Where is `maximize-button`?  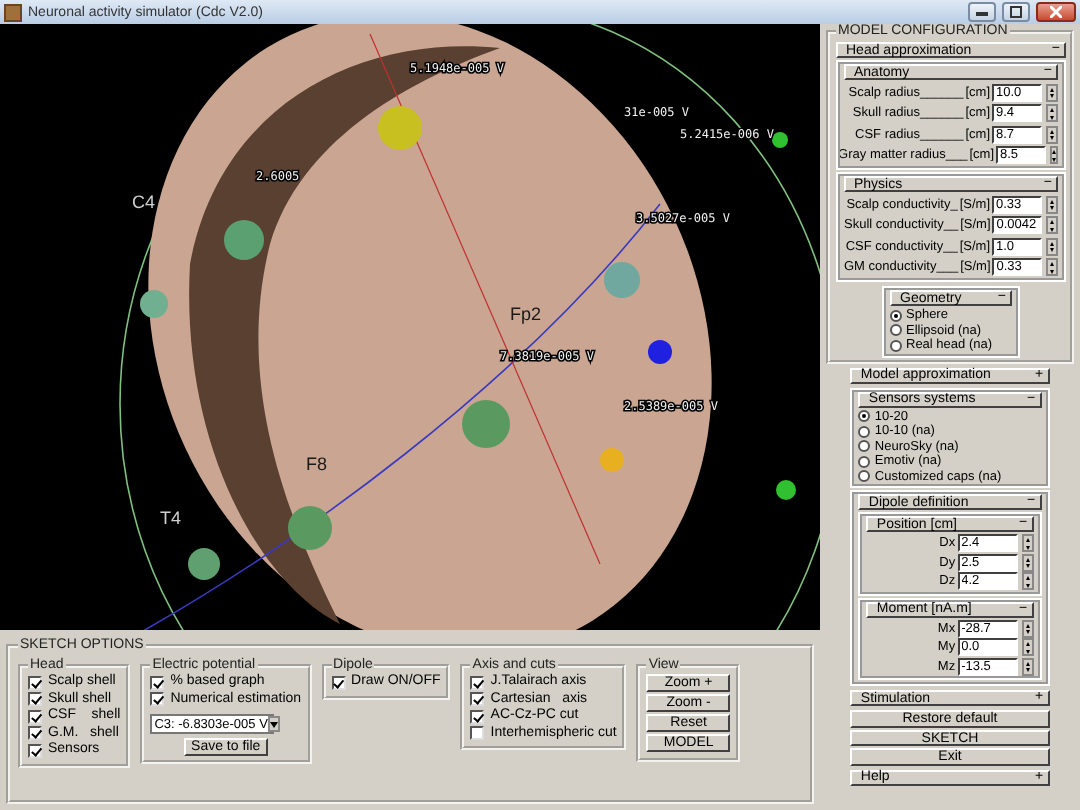
maximize-button is located at coordinates (1016, 12).